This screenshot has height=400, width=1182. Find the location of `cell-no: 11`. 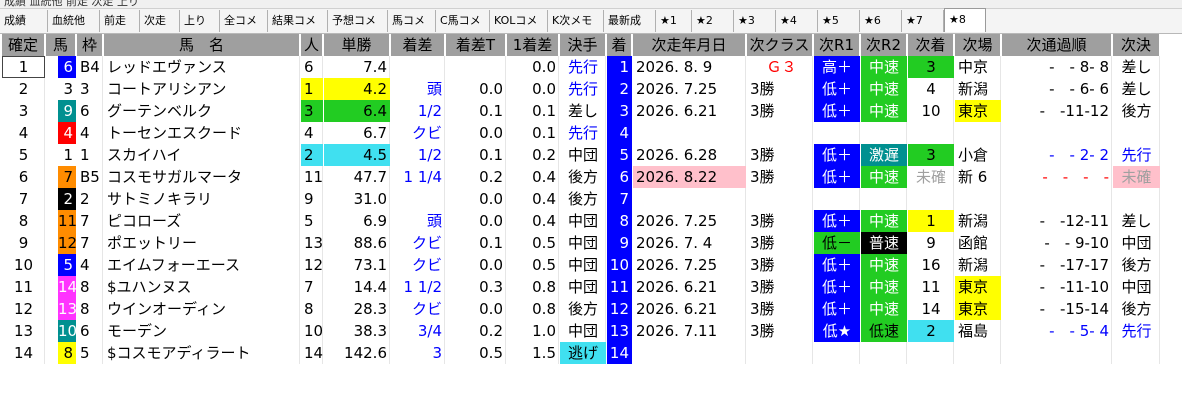

cell-no: 11 is located at coordinates (67, 221).